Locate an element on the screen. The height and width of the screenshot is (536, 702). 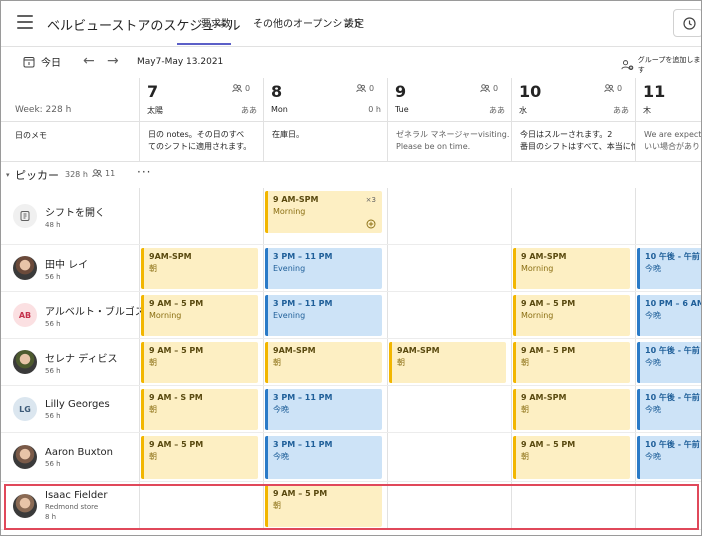
today-button: 今日 is located at coordinates (42, 61).